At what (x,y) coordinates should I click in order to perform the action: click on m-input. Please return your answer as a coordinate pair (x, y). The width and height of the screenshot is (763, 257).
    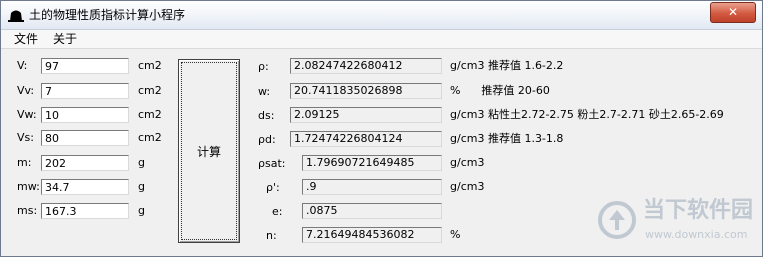
    Looking at the image, I should click on (85, 163).